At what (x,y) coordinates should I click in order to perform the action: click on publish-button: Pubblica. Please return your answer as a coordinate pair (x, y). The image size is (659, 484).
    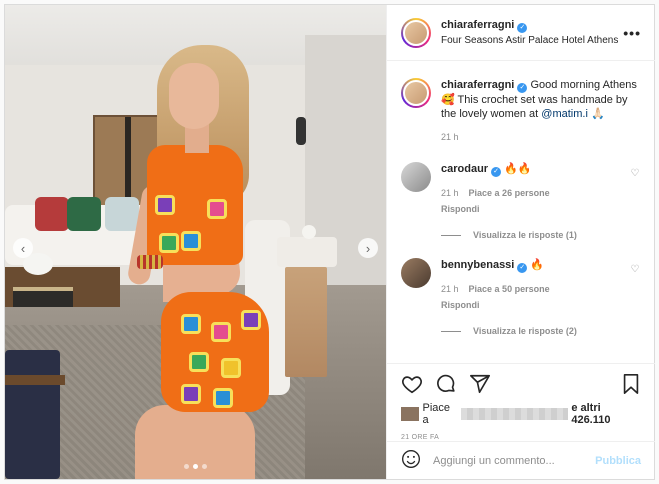
    Looking at the image, I should click on (618, 461).